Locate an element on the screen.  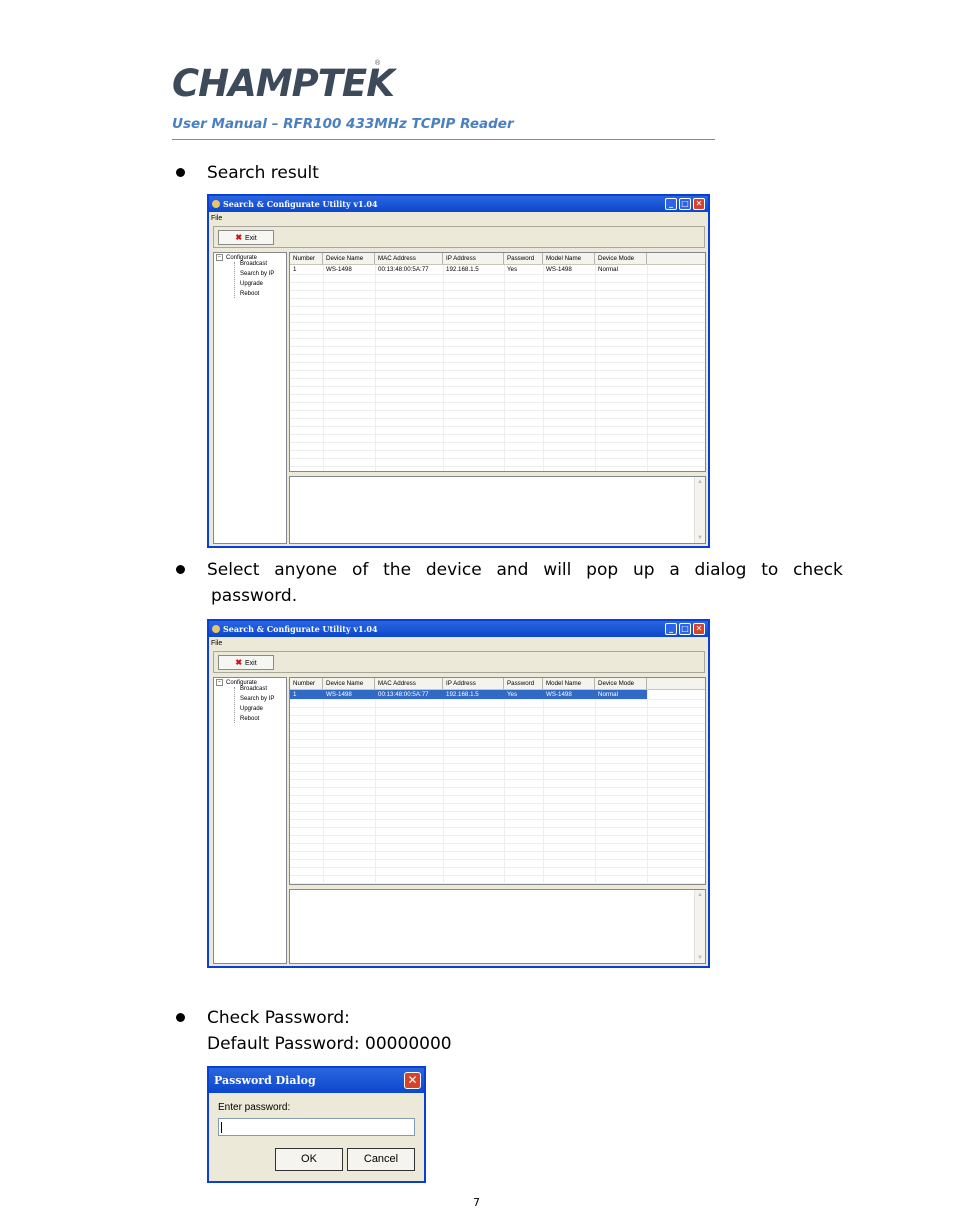
text-caret is located at coordinates (221, 1127).